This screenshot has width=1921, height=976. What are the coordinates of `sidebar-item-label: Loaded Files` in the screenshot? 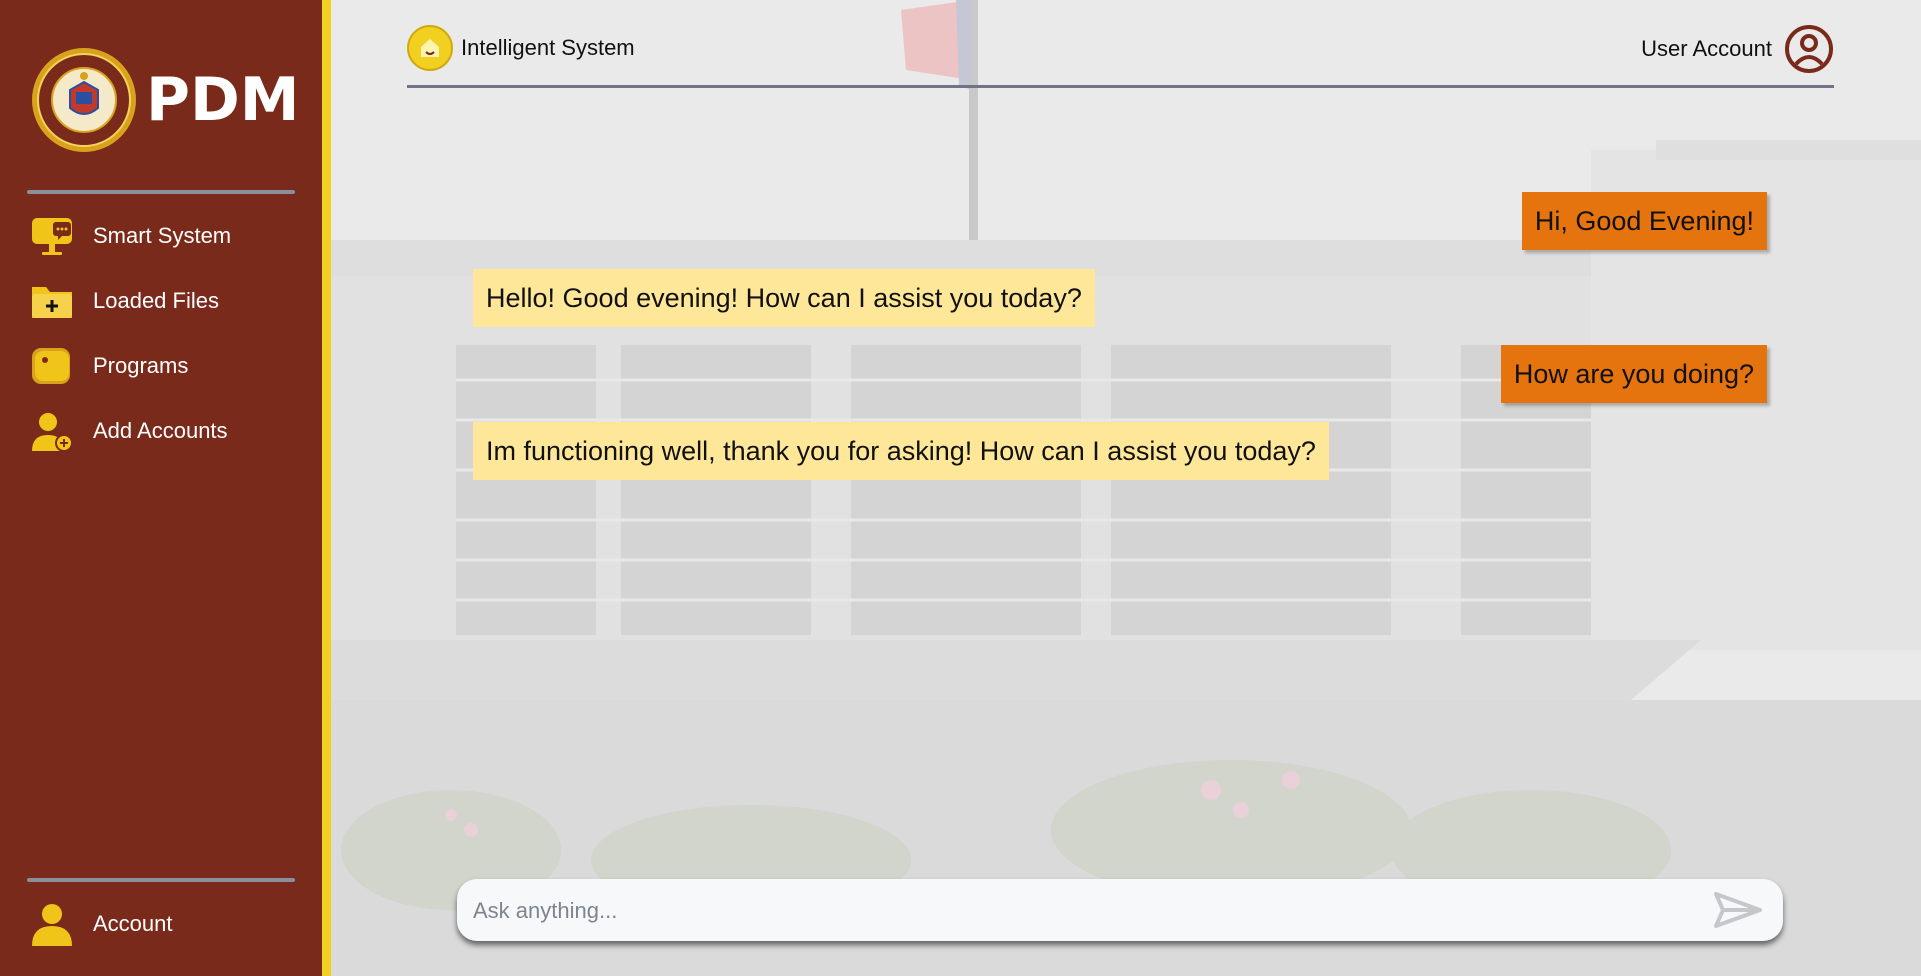 It's located at (156, 300).